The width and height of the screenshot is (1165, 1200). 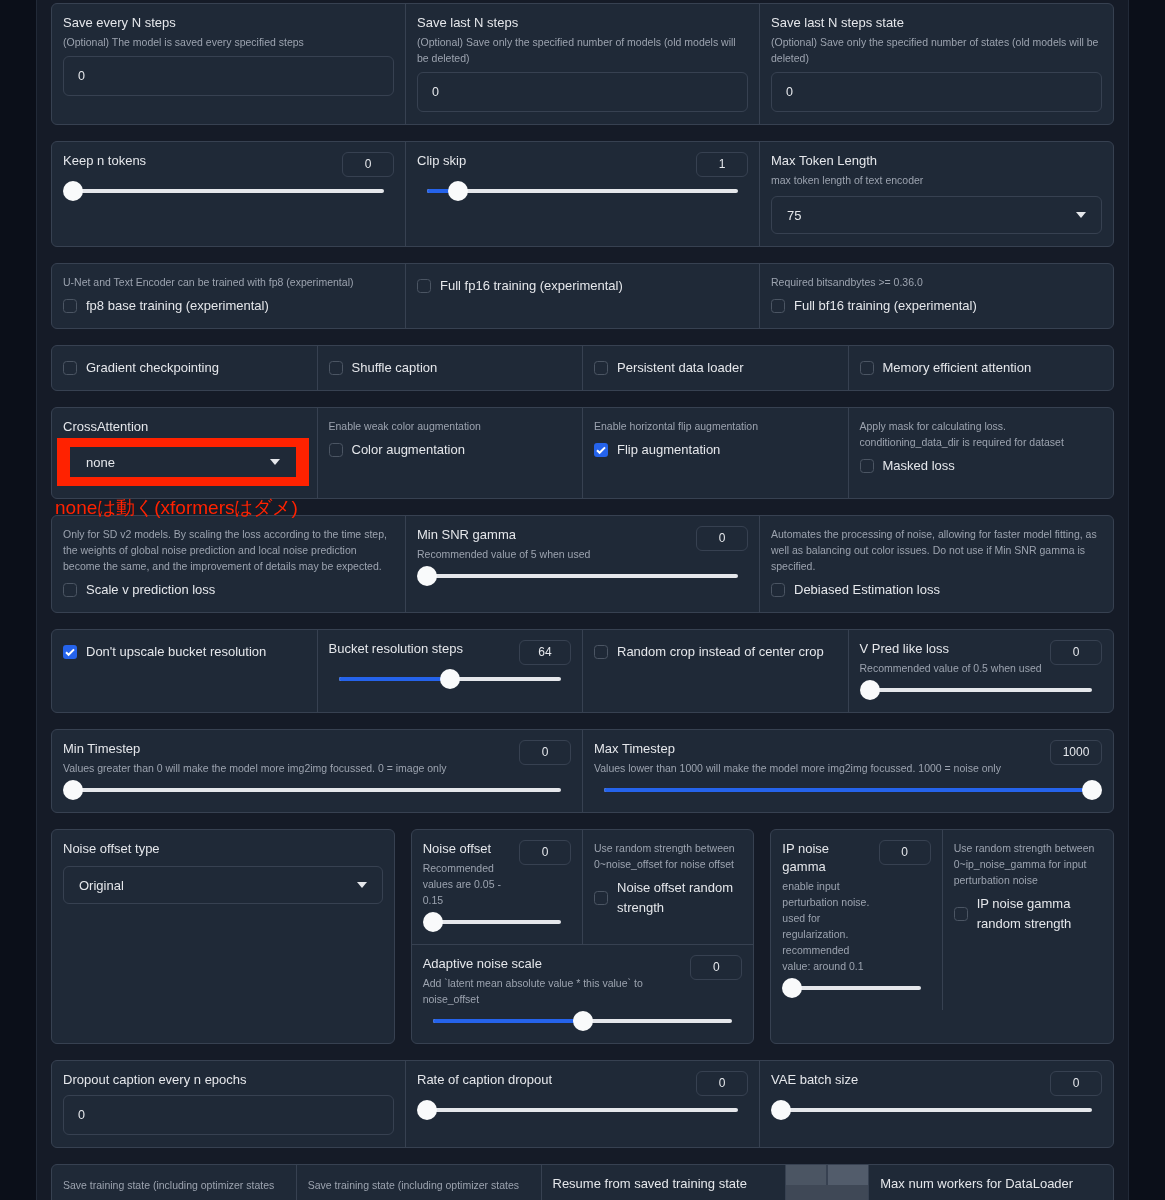 I want to click on checkbox-label: Color augmentation, so click(x=408, y=450).